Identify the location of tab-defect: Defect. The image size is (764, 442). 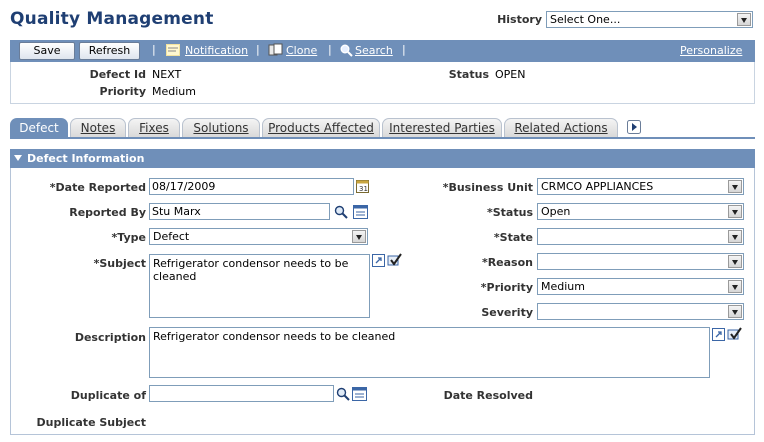
(39, 127).